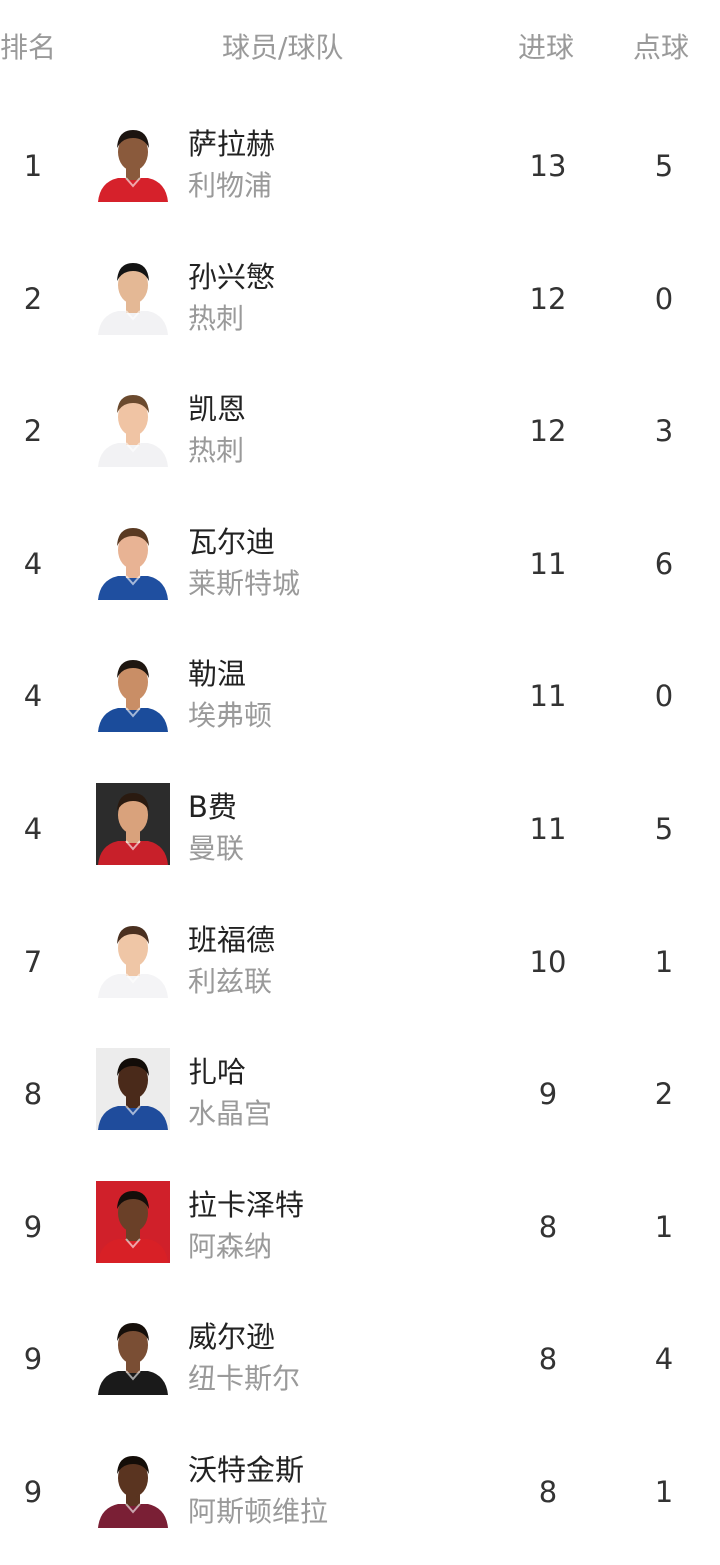  I want to click on table-row: 9 沃特金斯阿斯顿维拉 8 1, so click(360, 1492).